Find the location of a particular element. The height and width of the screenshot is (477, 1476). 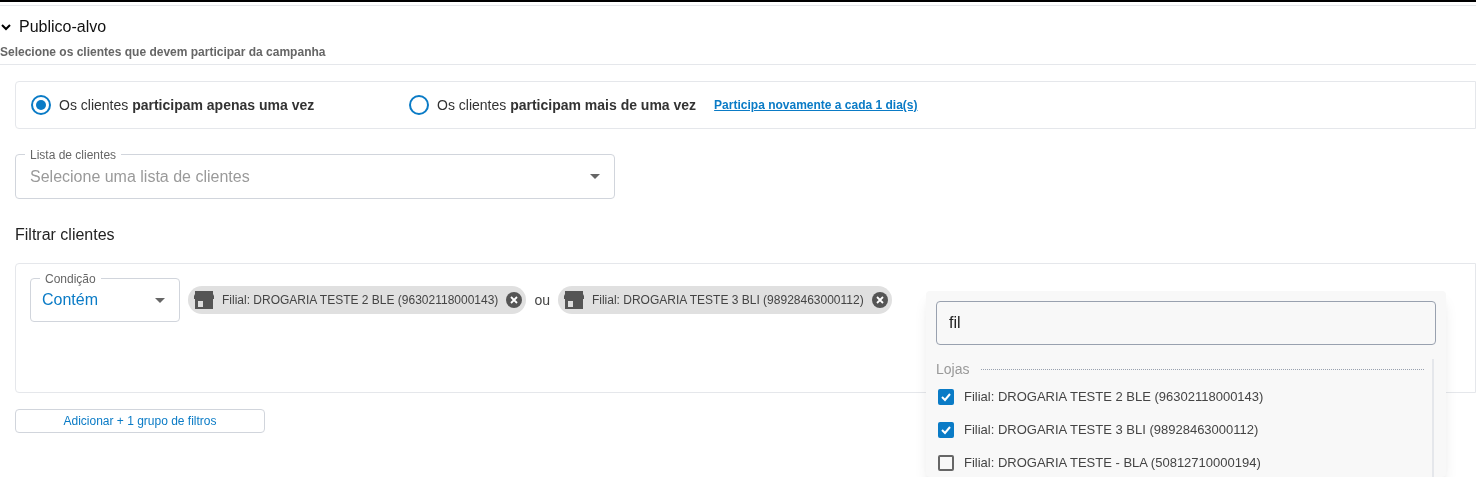

section-title: Publico-alvo is located at coordinates (63, 27).